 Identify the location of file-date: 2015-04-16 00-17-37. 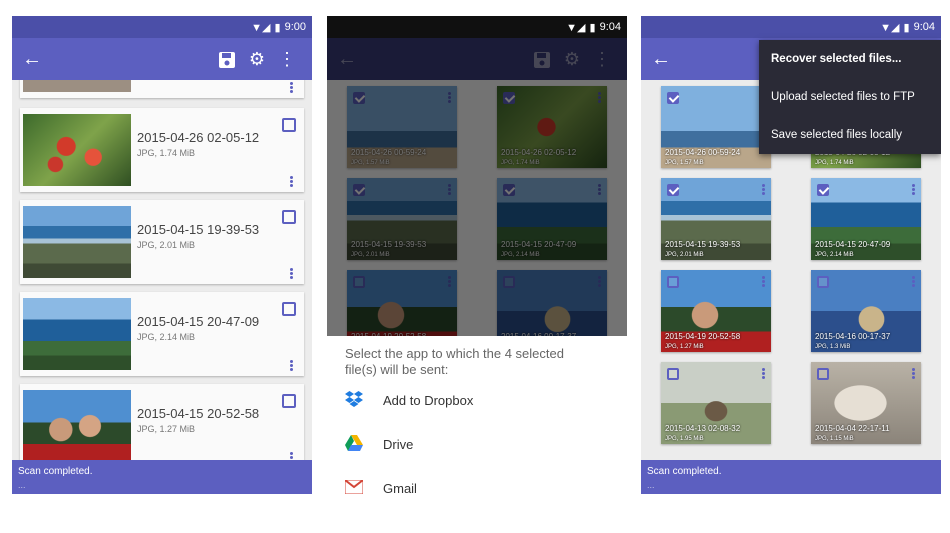
(853, 336).